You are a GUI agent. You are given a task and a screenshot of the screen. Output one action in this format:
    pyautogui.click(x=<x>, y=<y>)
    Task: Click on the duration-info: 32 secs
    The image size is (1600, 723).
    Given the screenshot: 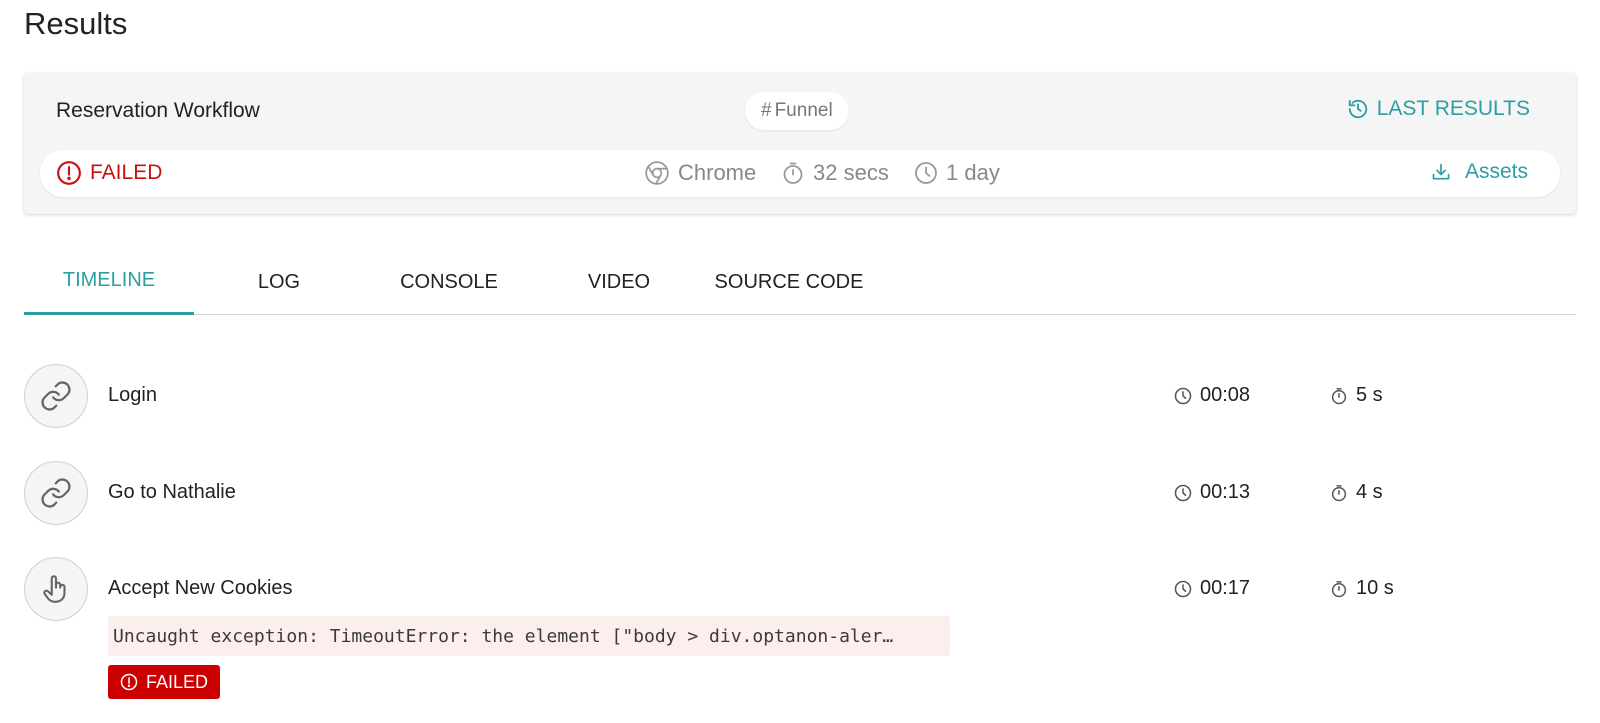 What is the action you would take?
    pyautogui.click(x=835, y=173)
    